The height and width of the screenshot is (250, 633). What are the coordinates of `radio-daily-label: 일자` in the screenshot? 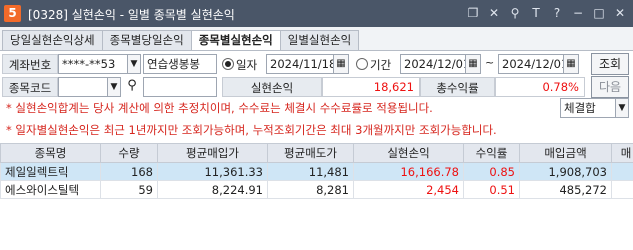 It's located at (247, 65).